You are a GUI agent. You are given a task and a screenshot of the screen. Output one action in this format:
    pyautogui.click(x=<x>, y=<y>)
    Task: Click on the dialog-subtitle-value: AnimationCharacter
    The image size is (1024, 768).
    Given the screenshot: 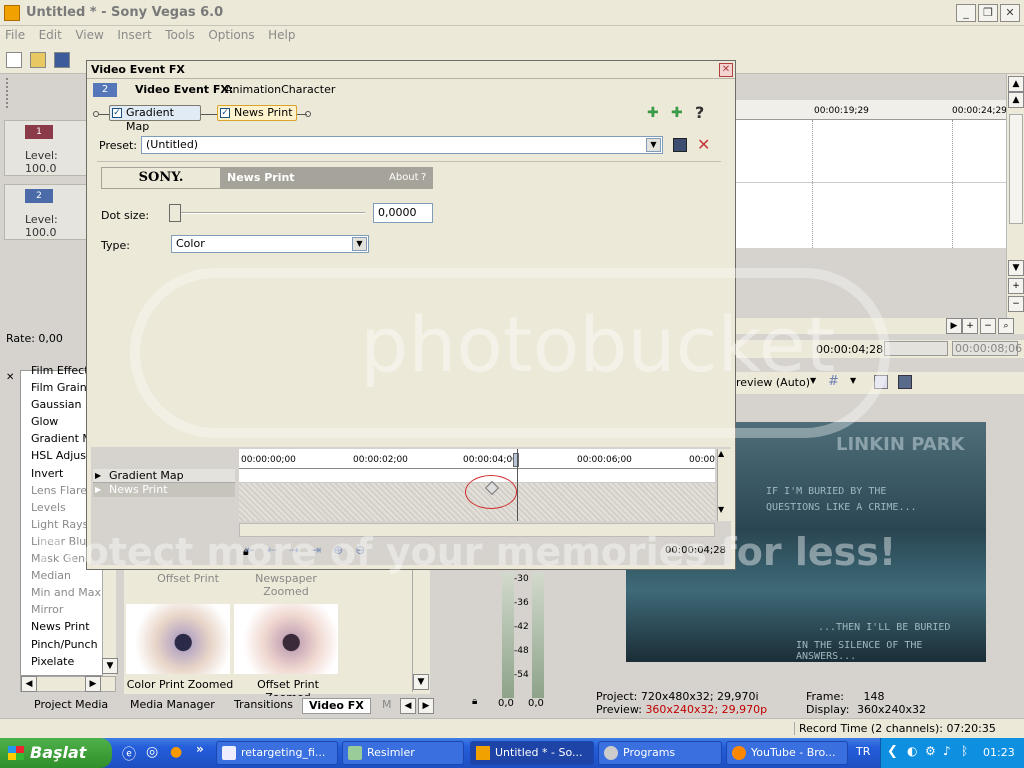 What is the action you would take?
    pyautogui.click(x=280, y=89)
    